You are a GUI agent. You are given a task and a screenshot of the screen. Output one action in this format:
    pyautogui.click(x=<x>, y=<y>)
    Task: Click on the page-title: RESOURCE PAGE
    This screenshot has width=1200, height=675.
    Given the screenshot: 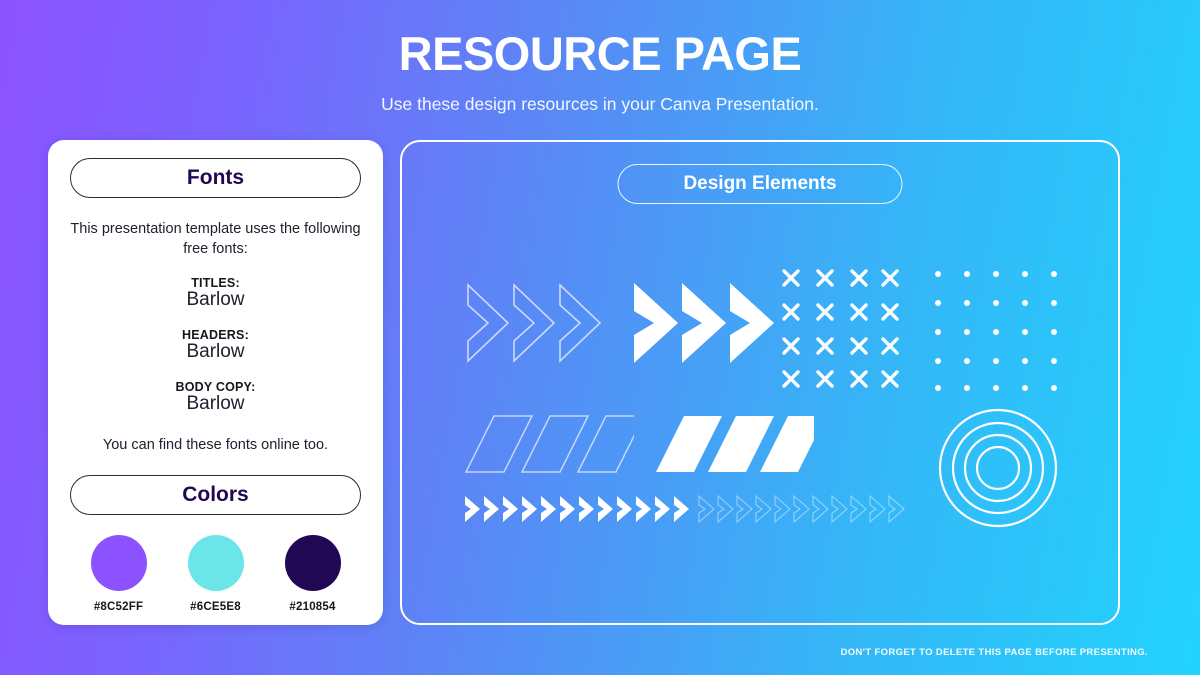 What is the action you would take?
    pyautogui.click(x=600, y=53)
    